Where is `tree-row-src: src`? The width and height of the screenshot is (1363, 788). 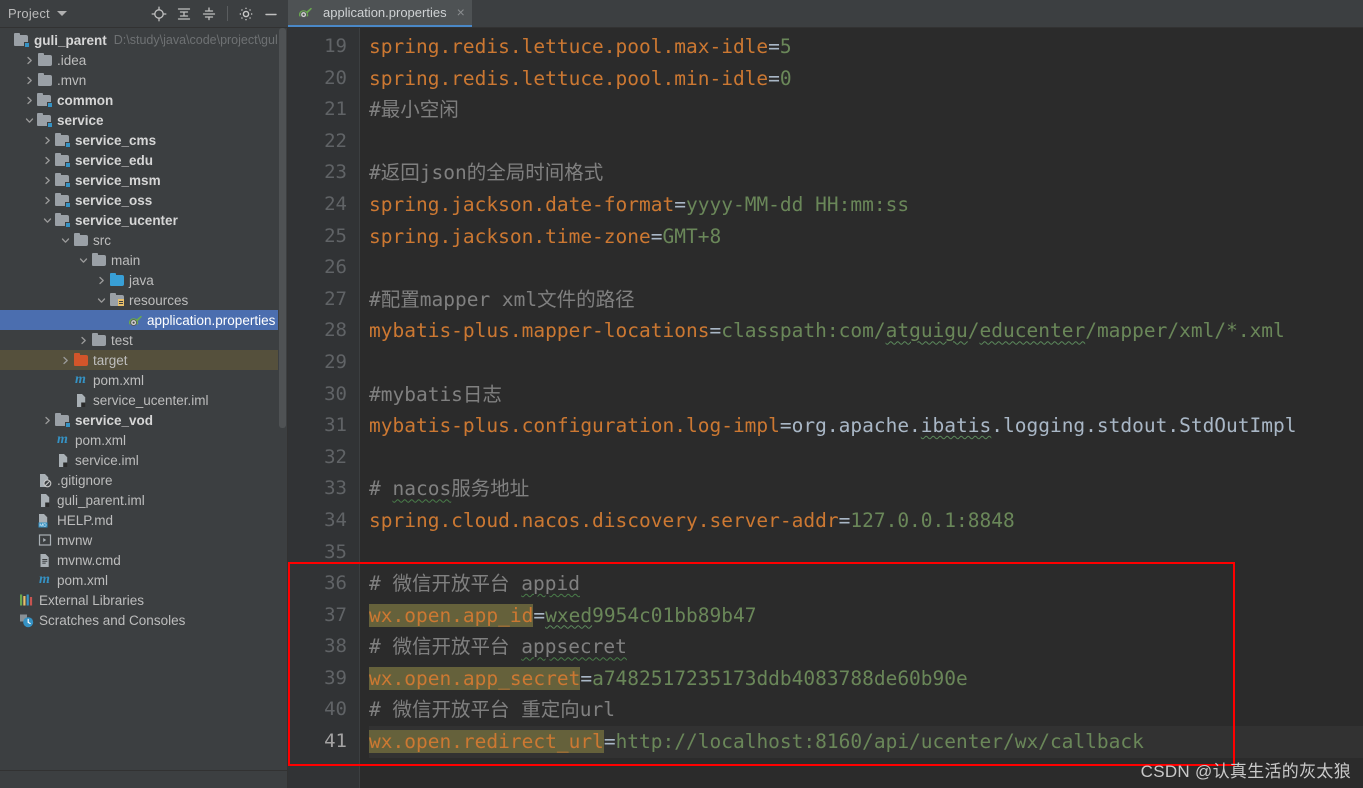 tree-row-src: src is located at coordinates (143, 240).